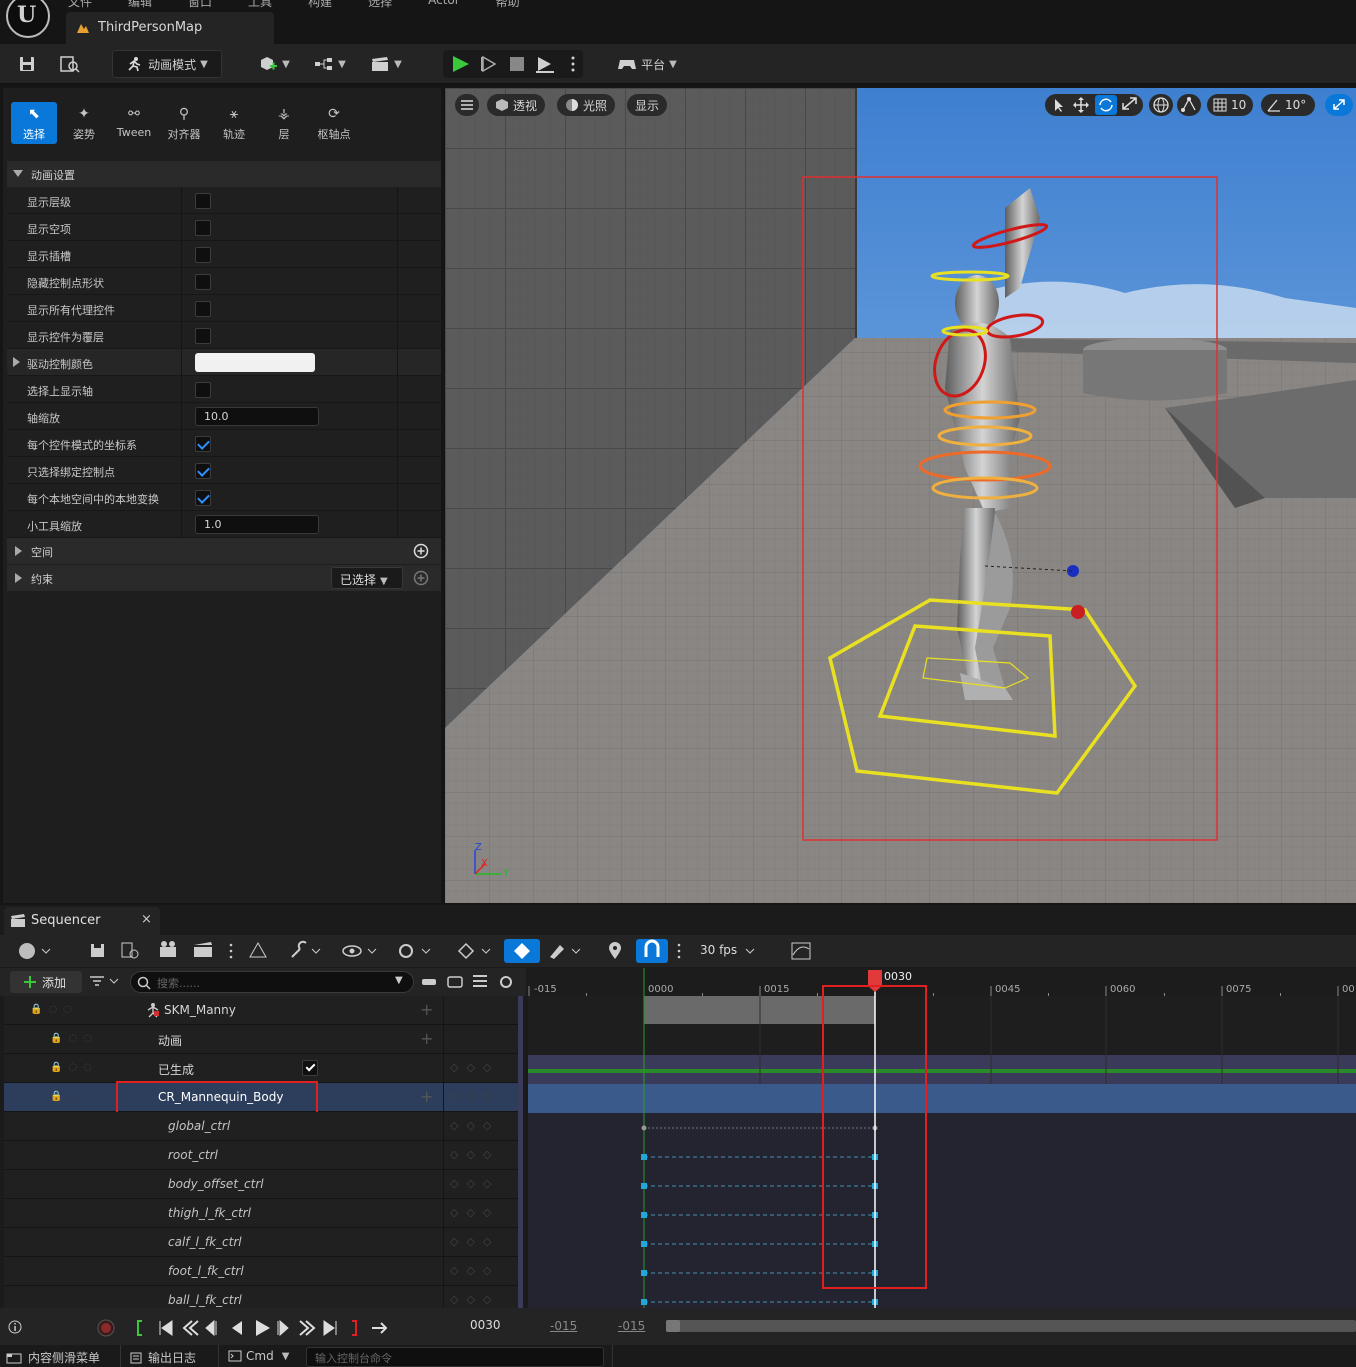 Image resolution: width=1356 pixels, height=1367 pixels. What do you see at coordinates (170, 28) in the screenshot?
I see `map-tab: ThirdPersonMap` at bounding box center [170, 28].